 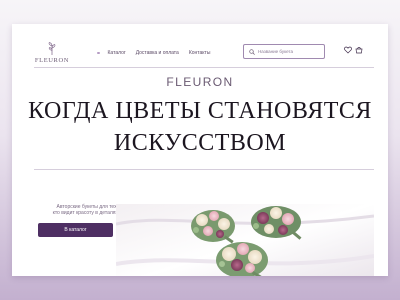 I want to click on cart-icon, so click(x=359, y=50).